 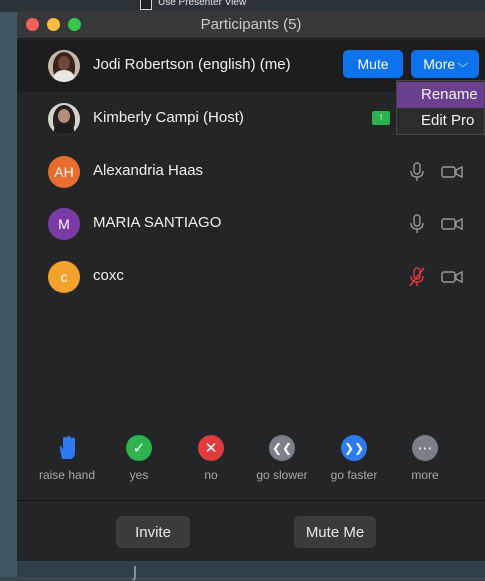 I want to click on ellipsis-icon: ⋯, so click(x=425, y=448).